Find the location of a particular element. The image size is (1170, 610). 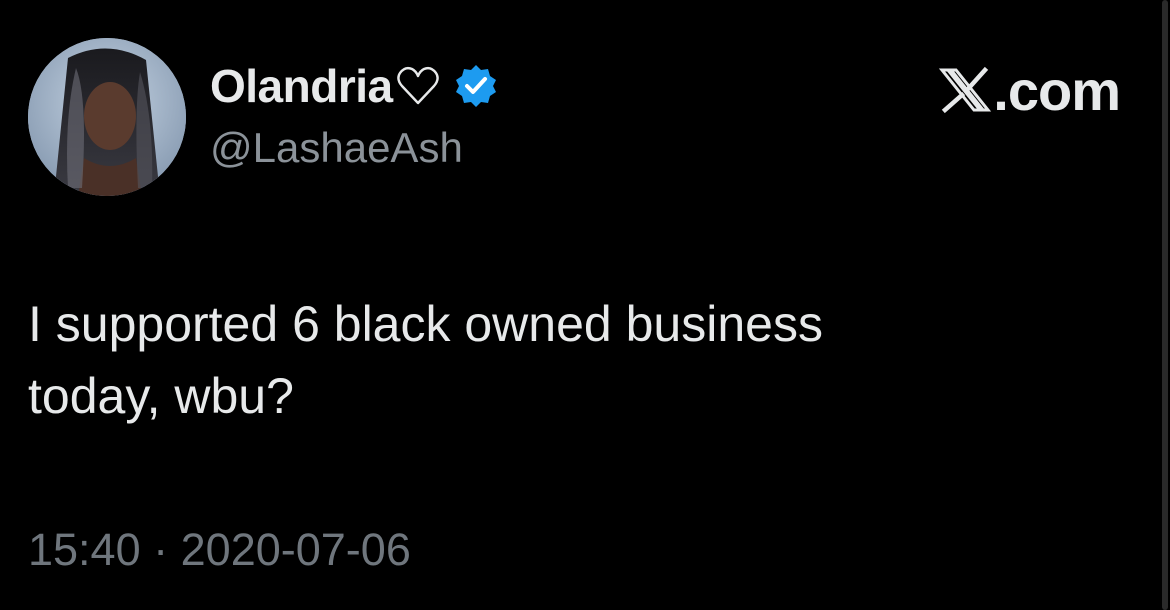

scrollbar is located at coordinates (1165, 305).